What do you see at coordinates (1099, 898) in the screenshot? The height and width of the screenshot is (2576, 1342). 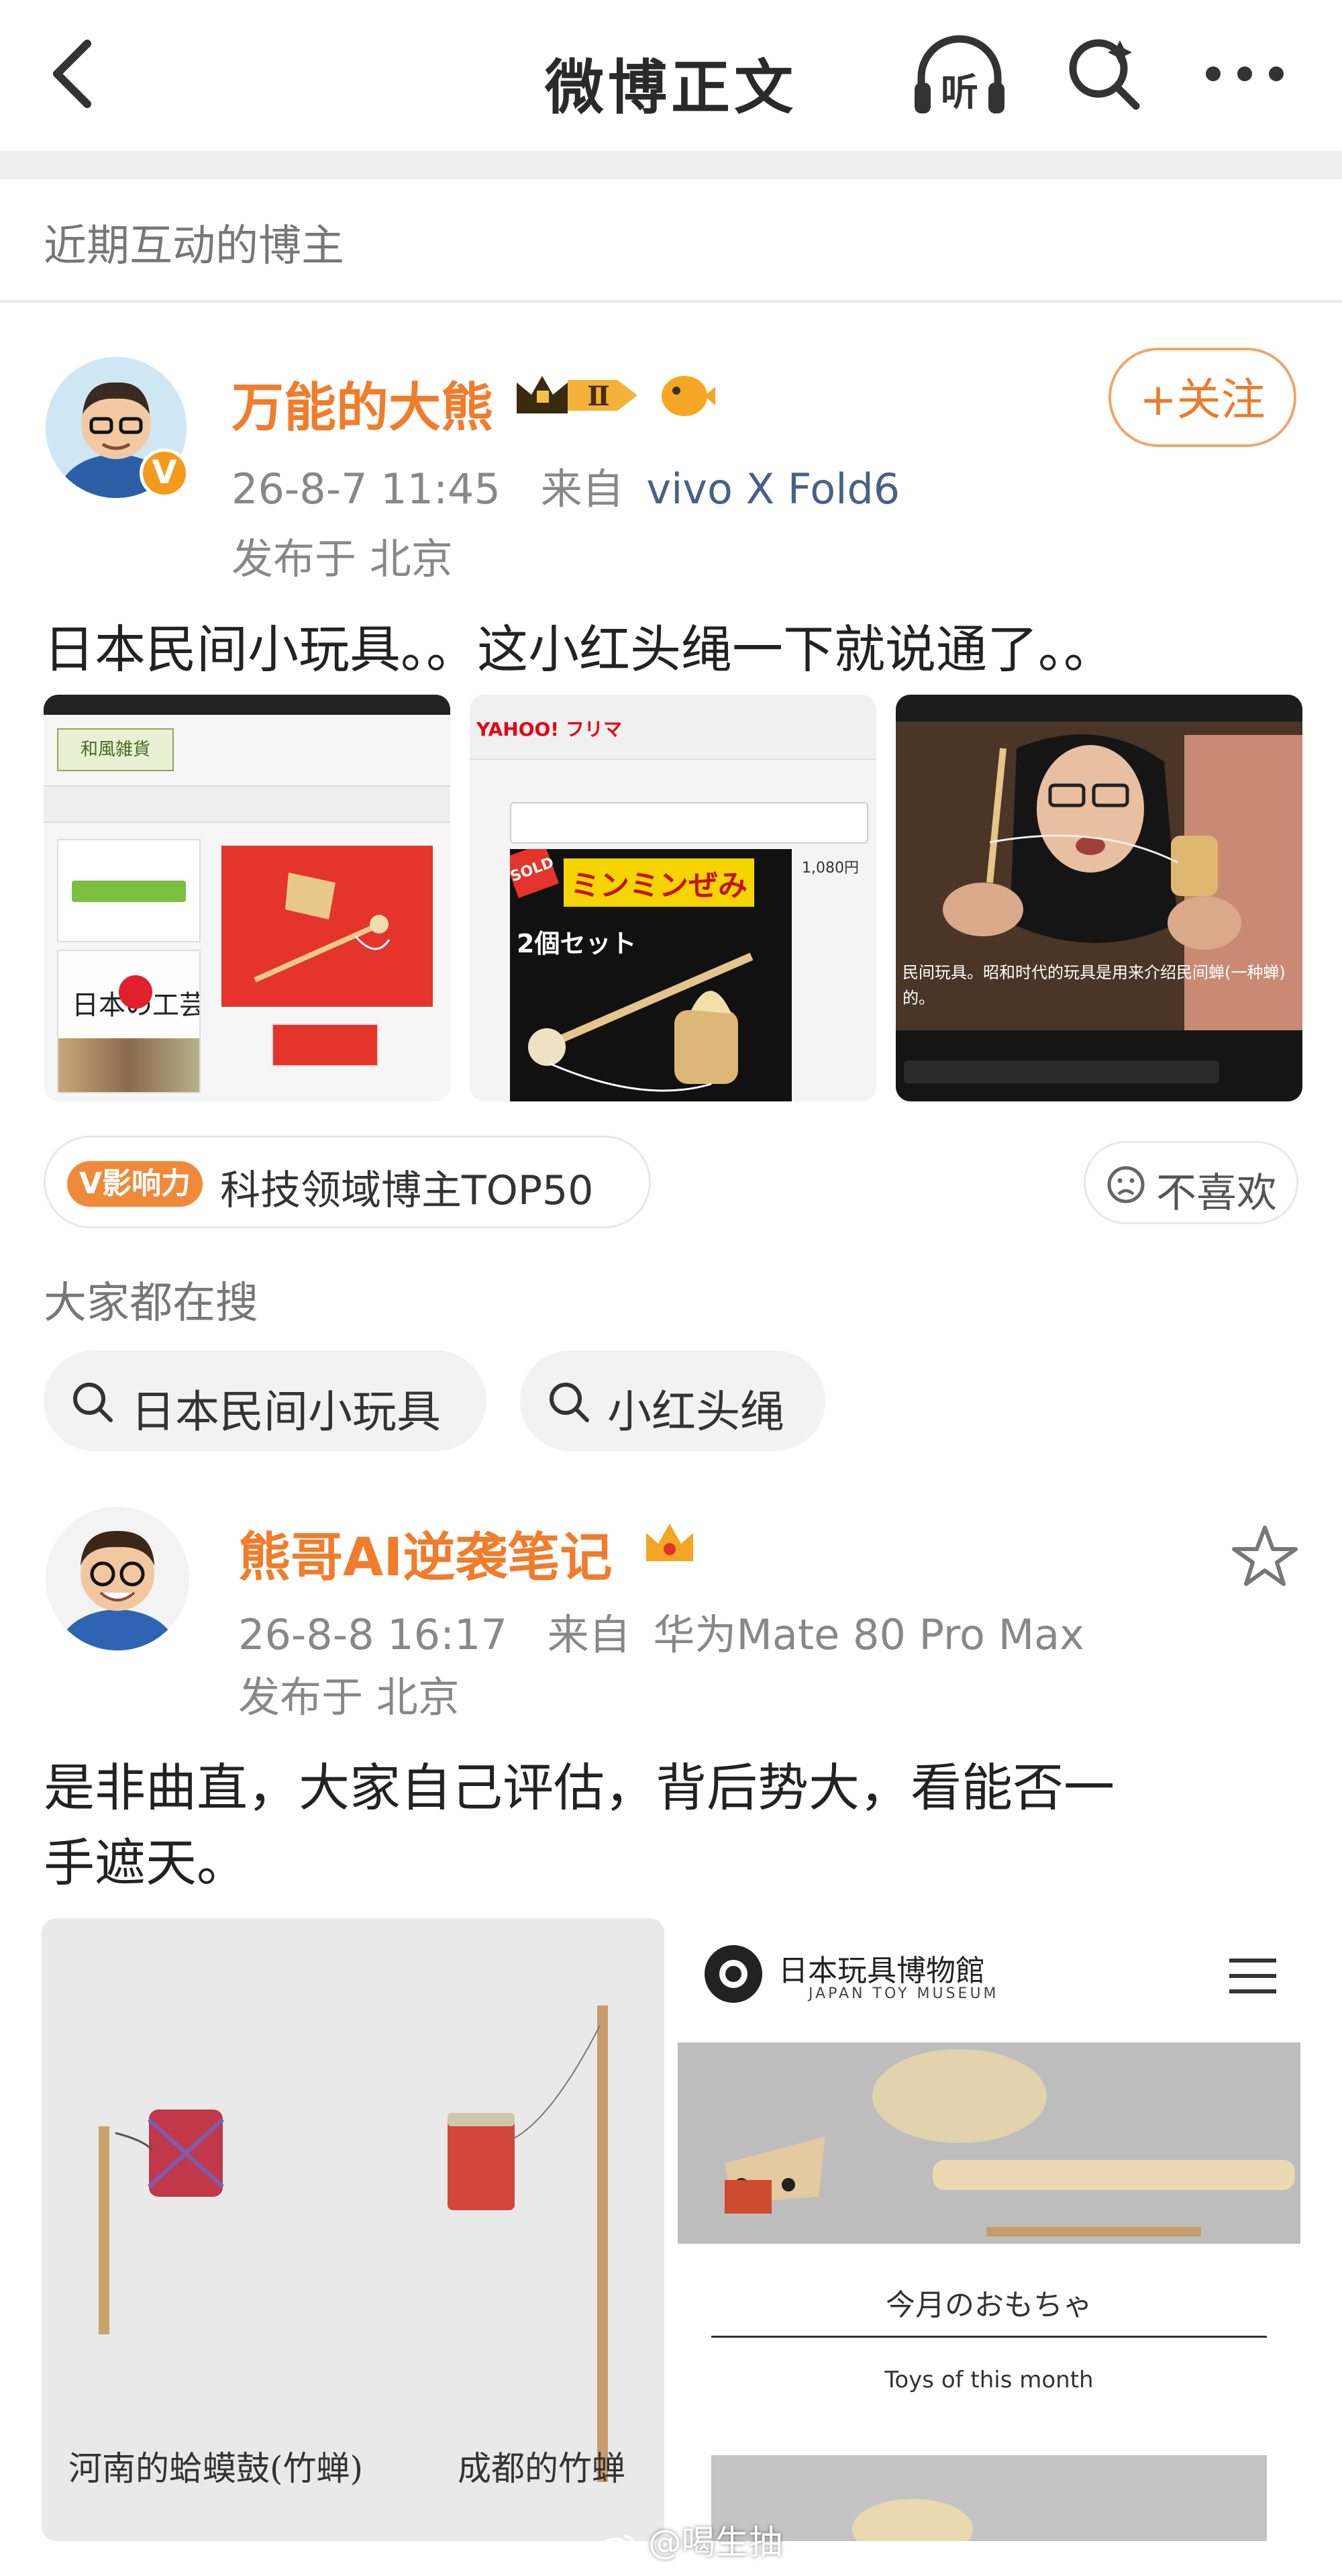 I see `post-image-3: 民间玩具。昭和时代的玩具是用来介绍民间蝉(一种蝉)的。` at bounding box center [1099, 898].